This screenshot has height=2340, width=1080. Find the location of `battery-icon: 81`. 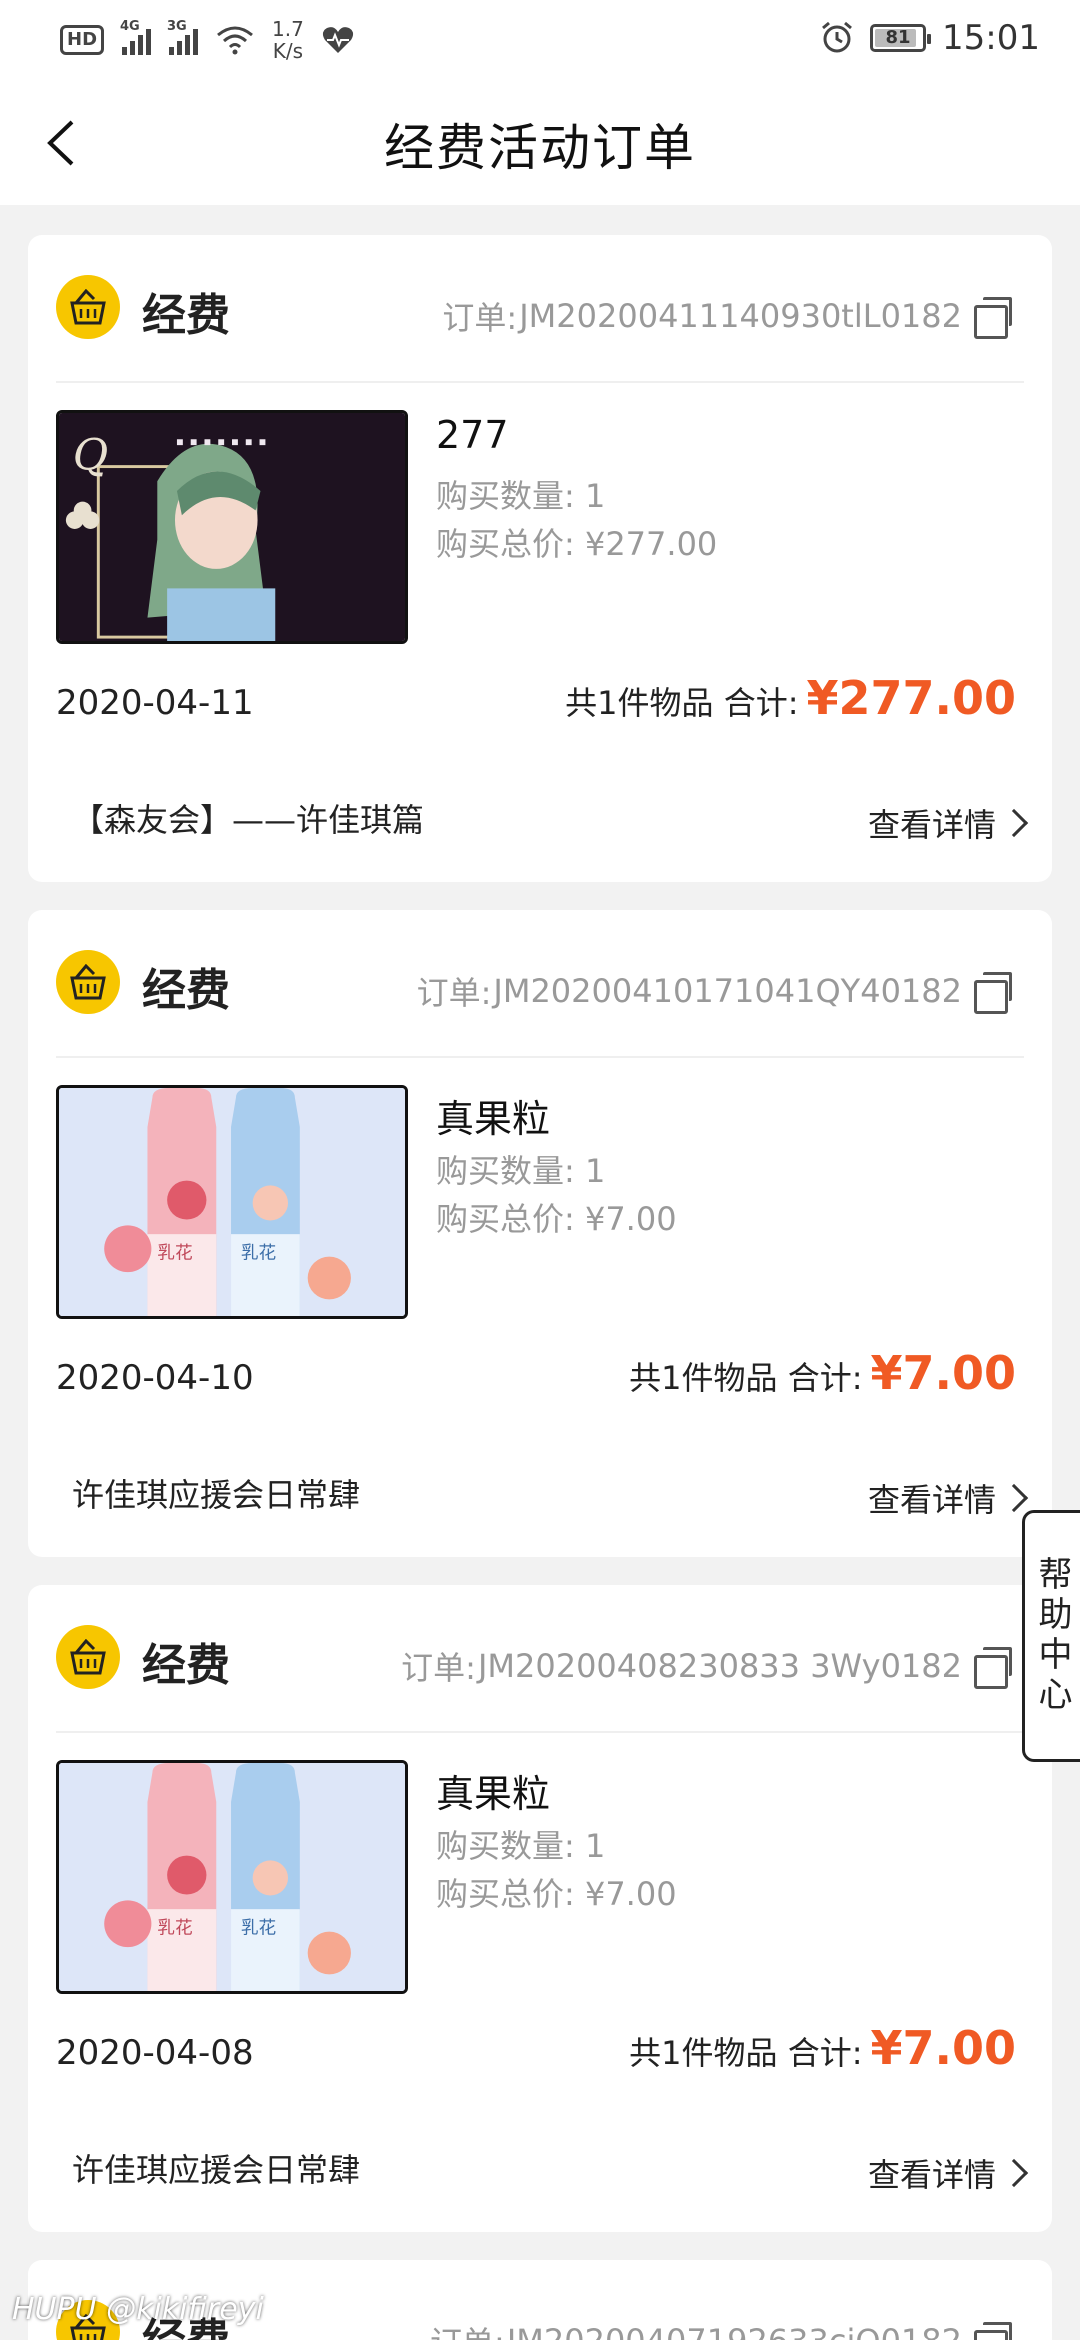

battery-icon: 81 is located at coordinates (901, 38).